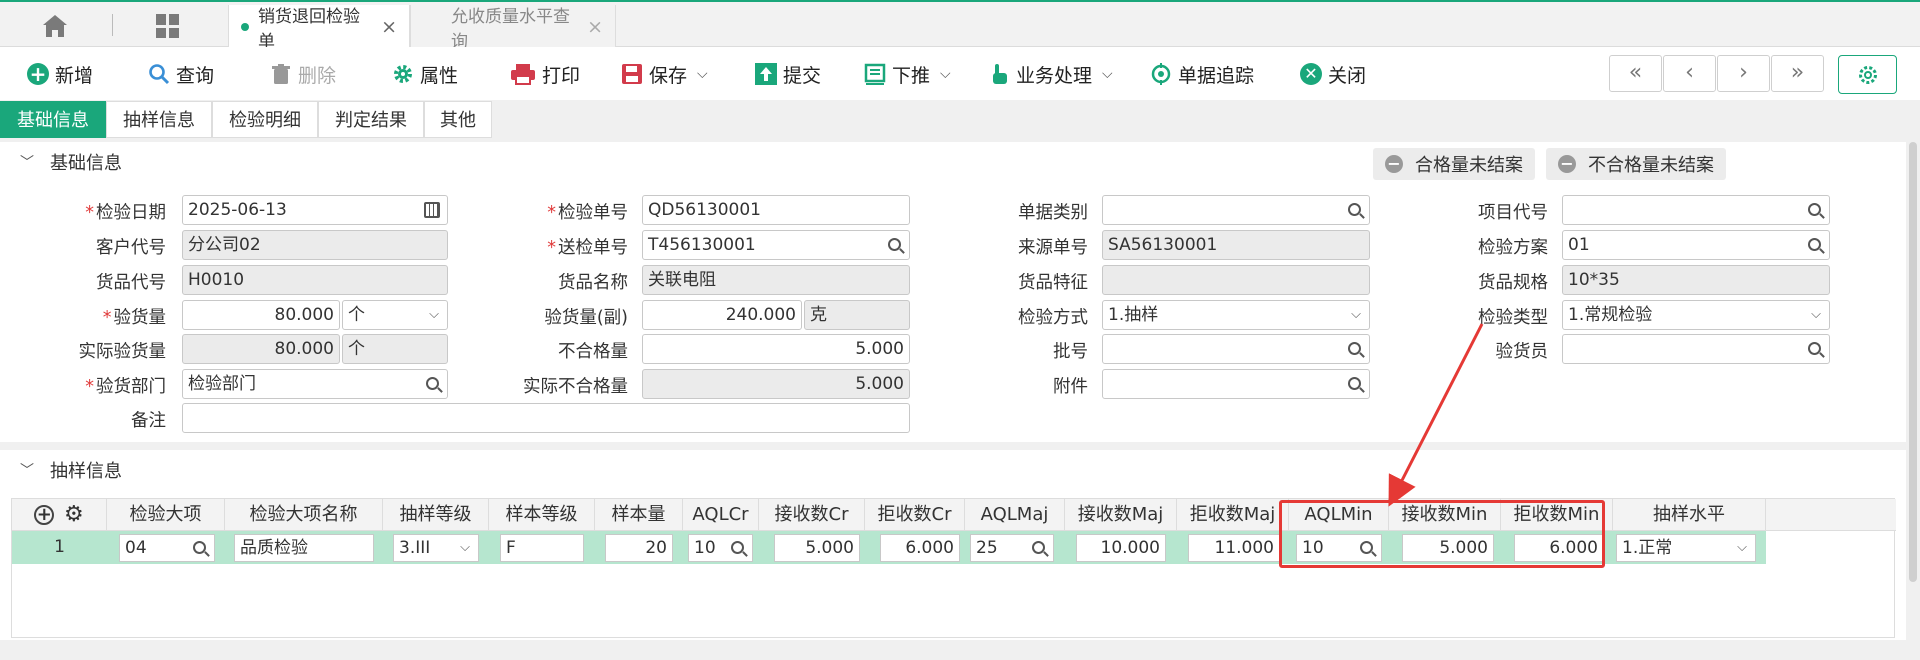 Image resolution: width=1920 pixels, height=660 pixels. Describe the element at coordinates (1743, 73) in the screenshot. I see `next-record-button: ›` at that location.